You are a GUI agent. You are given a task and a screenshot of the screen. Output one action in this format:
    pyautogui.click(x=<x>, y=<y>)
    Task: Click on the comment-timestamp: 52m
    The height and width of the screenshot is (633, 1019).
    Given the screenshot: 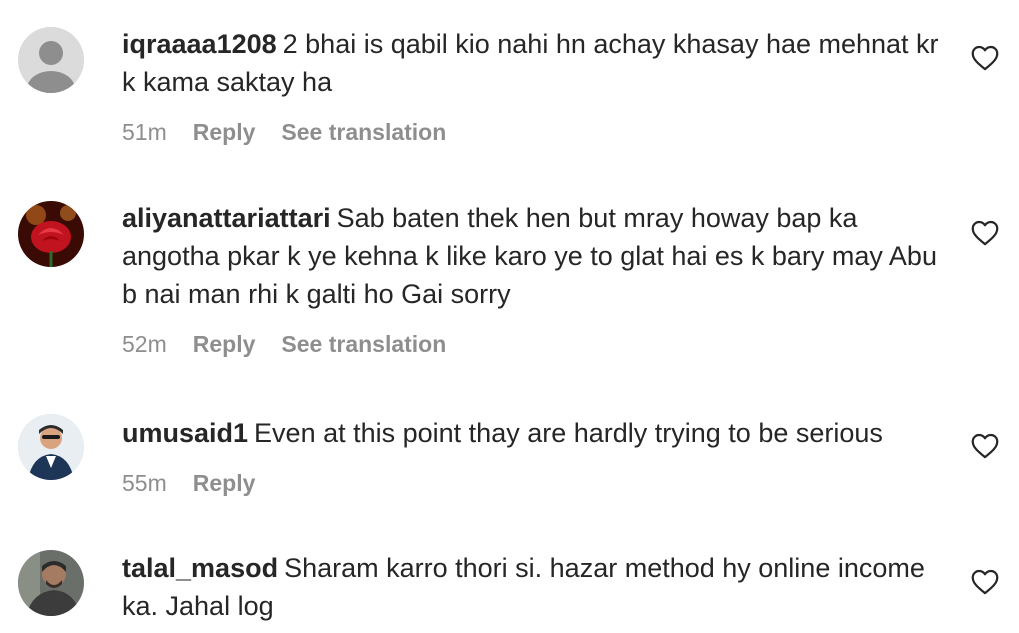 What is the action you would take?
    pyautogui.click(x=144, y=344)
    